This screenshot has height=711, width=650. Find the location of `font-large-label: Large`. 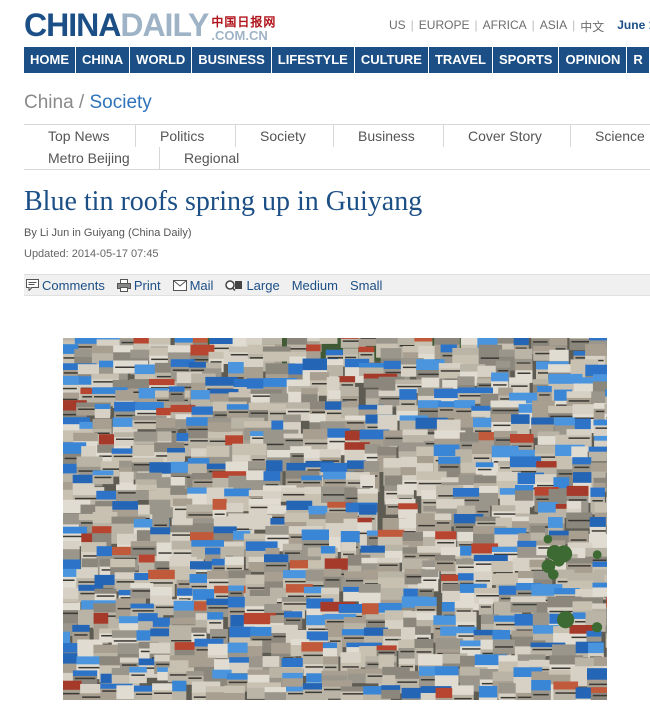

font-large-label: Large is located at coordinates (263, 285).